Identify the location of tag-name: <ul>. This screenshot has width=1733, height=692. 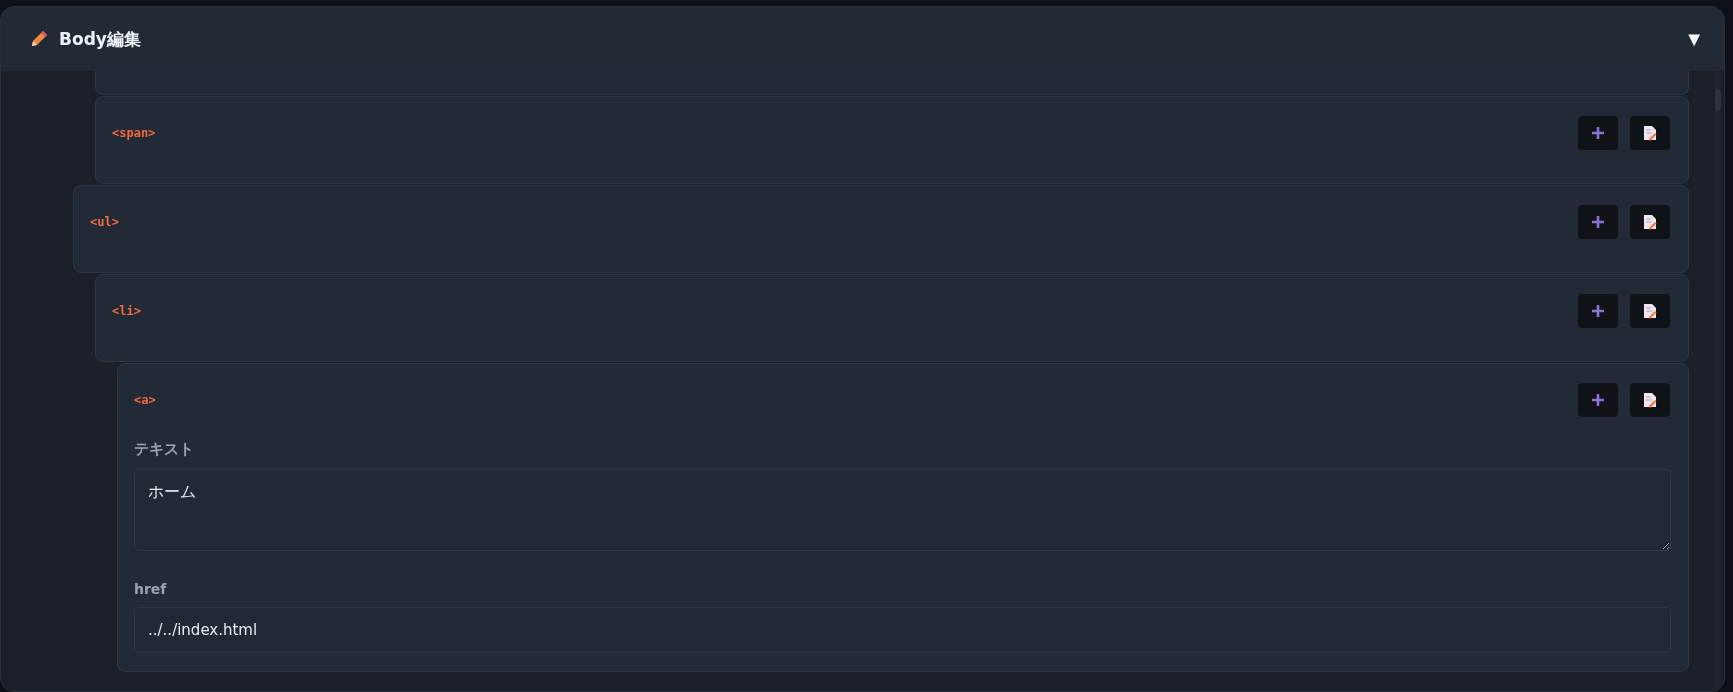
(104, 222).